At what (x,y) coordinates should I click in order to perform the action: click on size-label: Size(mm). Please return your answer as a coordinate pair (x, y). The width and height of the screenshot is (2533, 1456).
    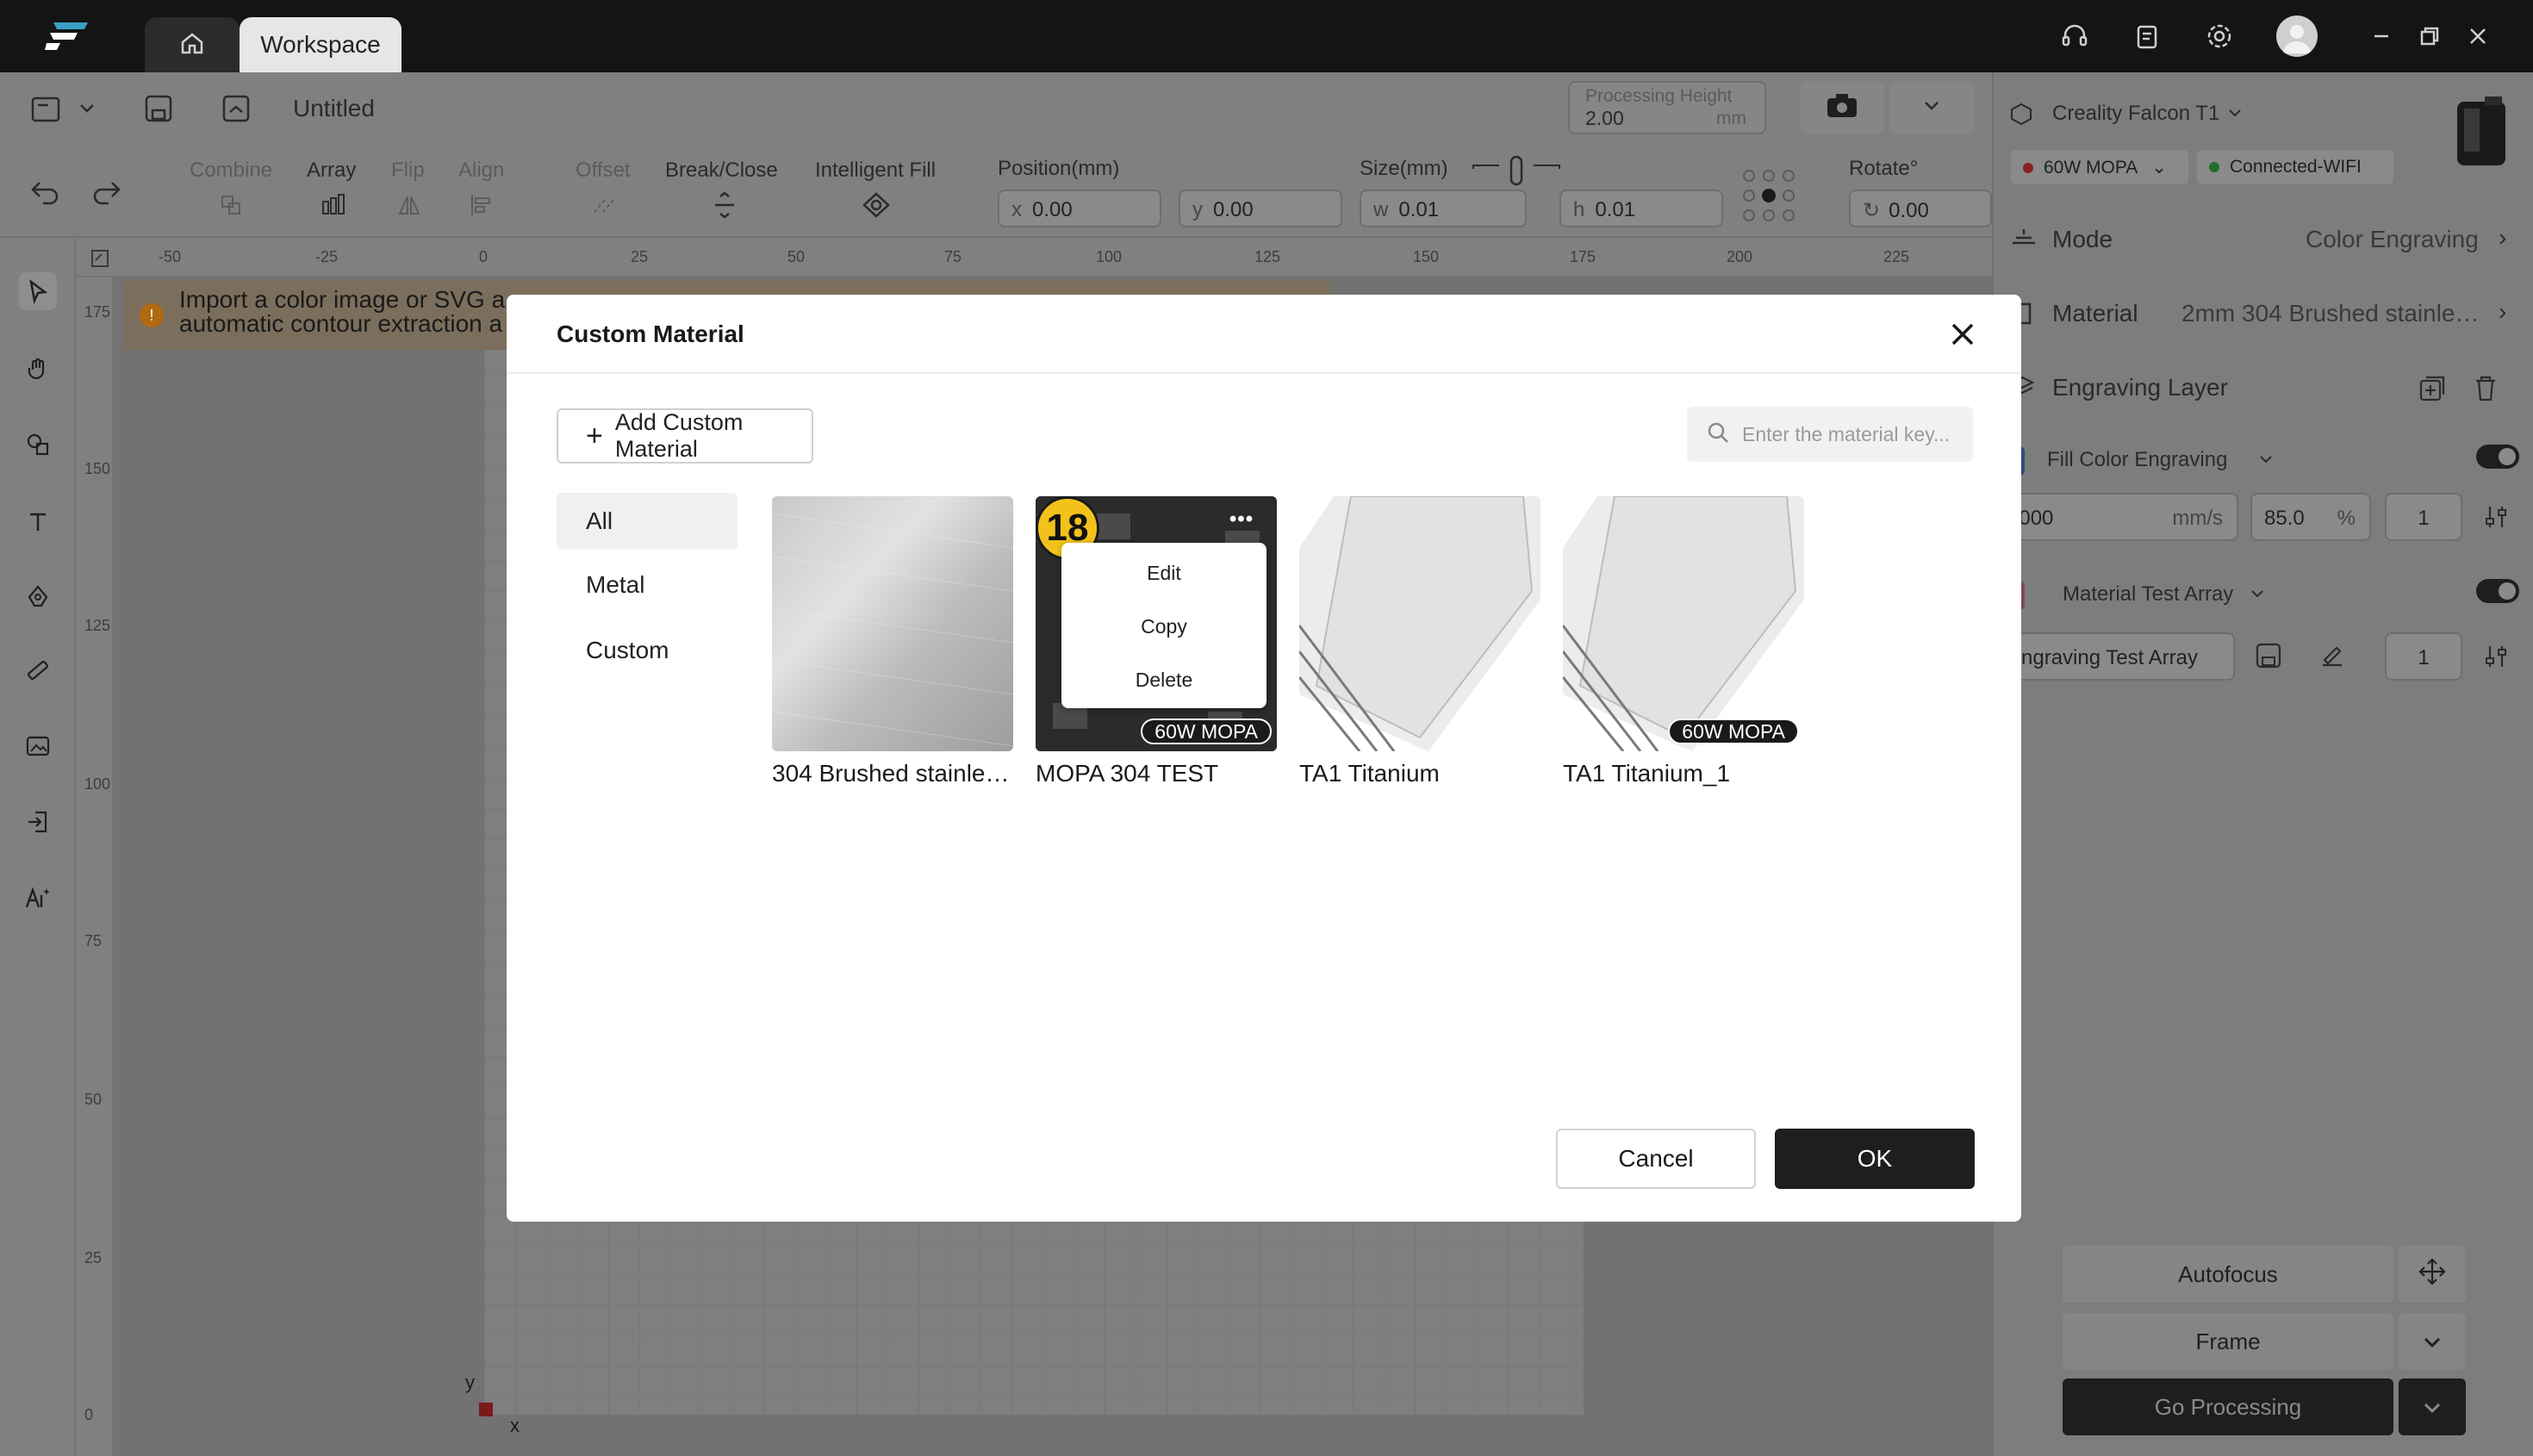
    Looking at the image, I should click on (1404, 169).